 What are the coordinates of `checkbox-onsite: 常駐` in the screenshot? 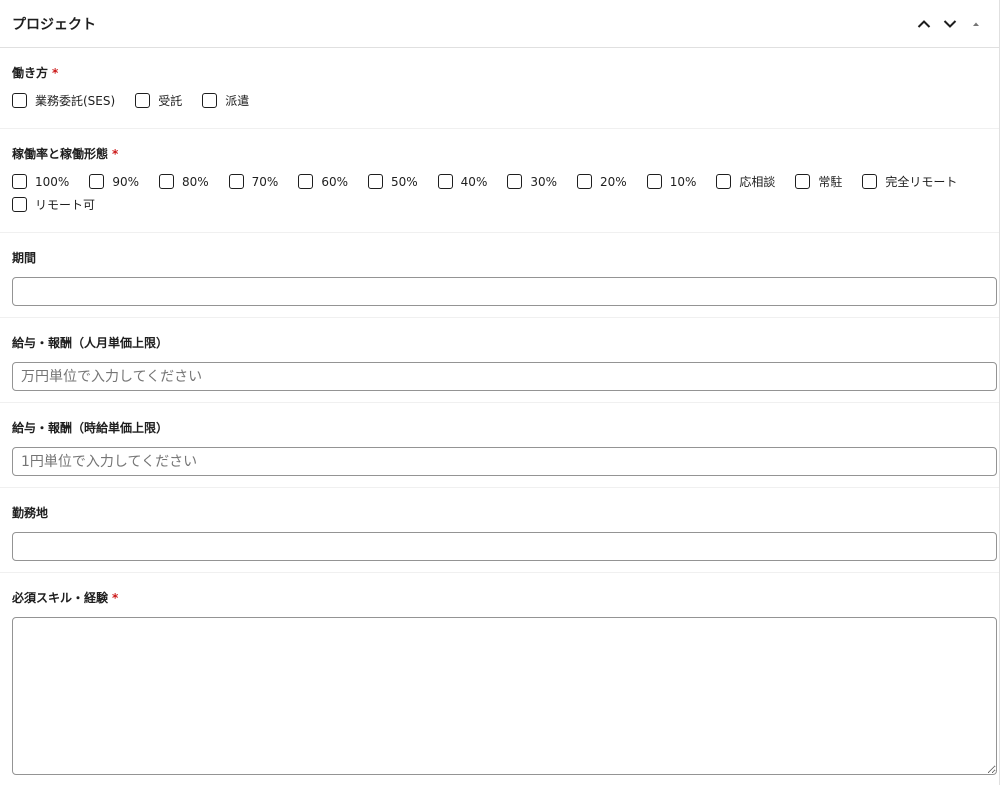 It's located at (818, 181).